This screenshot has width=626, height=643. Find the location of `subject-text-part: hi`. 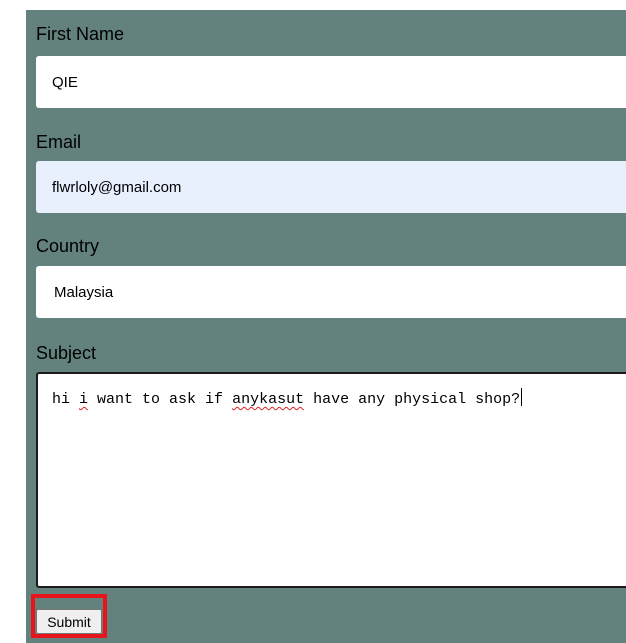

subject-text-part: hi is located at coordinates (66, 399).